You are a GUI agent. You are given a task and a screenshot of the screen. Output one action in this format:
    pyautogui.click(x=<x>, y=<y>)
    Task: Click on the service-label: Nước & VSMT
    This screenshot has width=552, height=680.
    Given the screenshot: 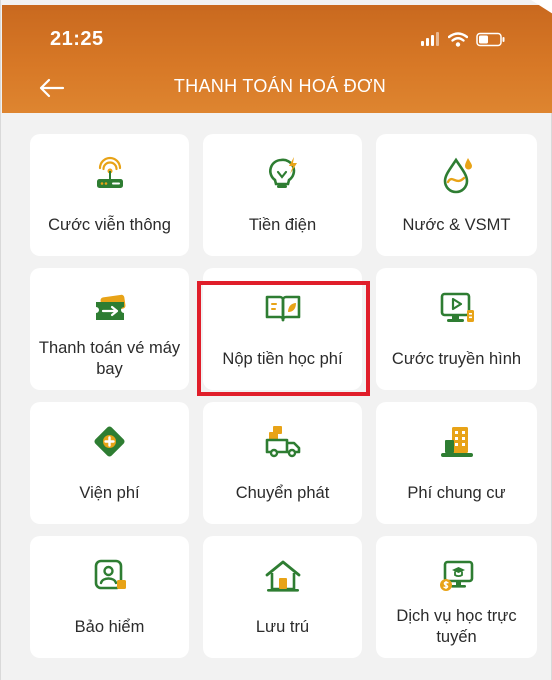 What is the action you would take?
    pyautogui.click(x=456, y=224)
    